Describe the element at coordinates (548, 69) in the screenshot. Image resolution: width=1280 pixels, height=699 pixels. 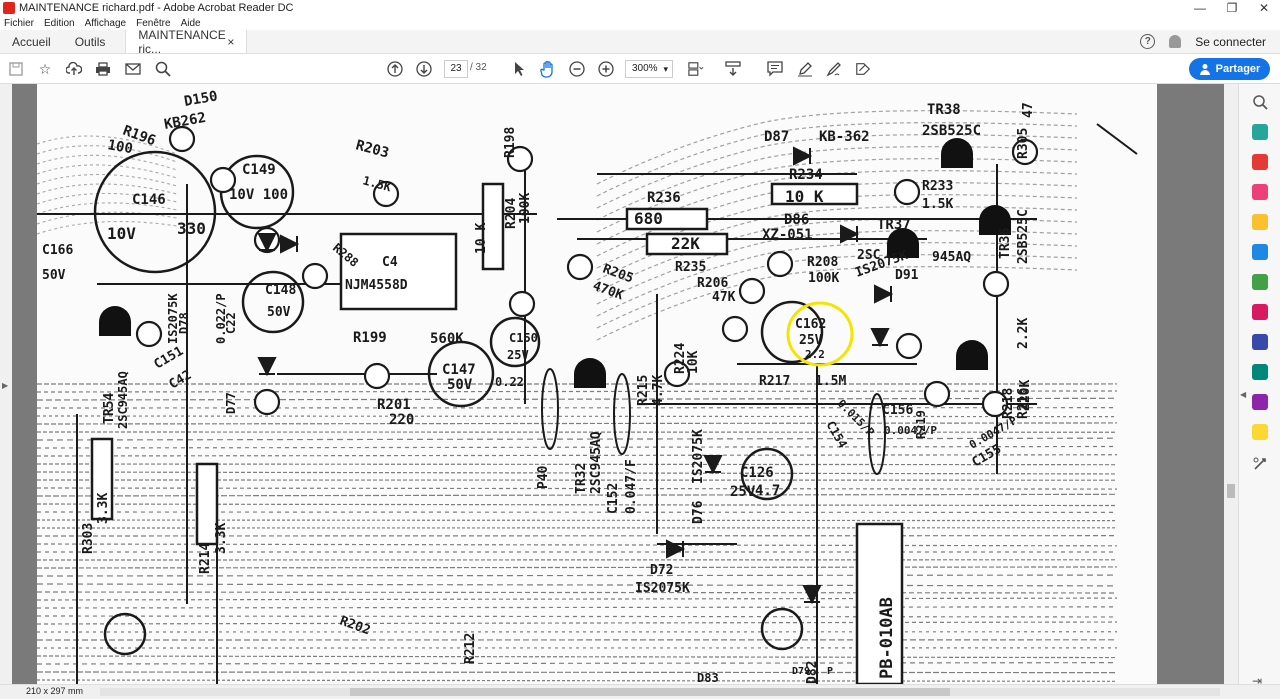
I see `hand-tool-icon` at that location.